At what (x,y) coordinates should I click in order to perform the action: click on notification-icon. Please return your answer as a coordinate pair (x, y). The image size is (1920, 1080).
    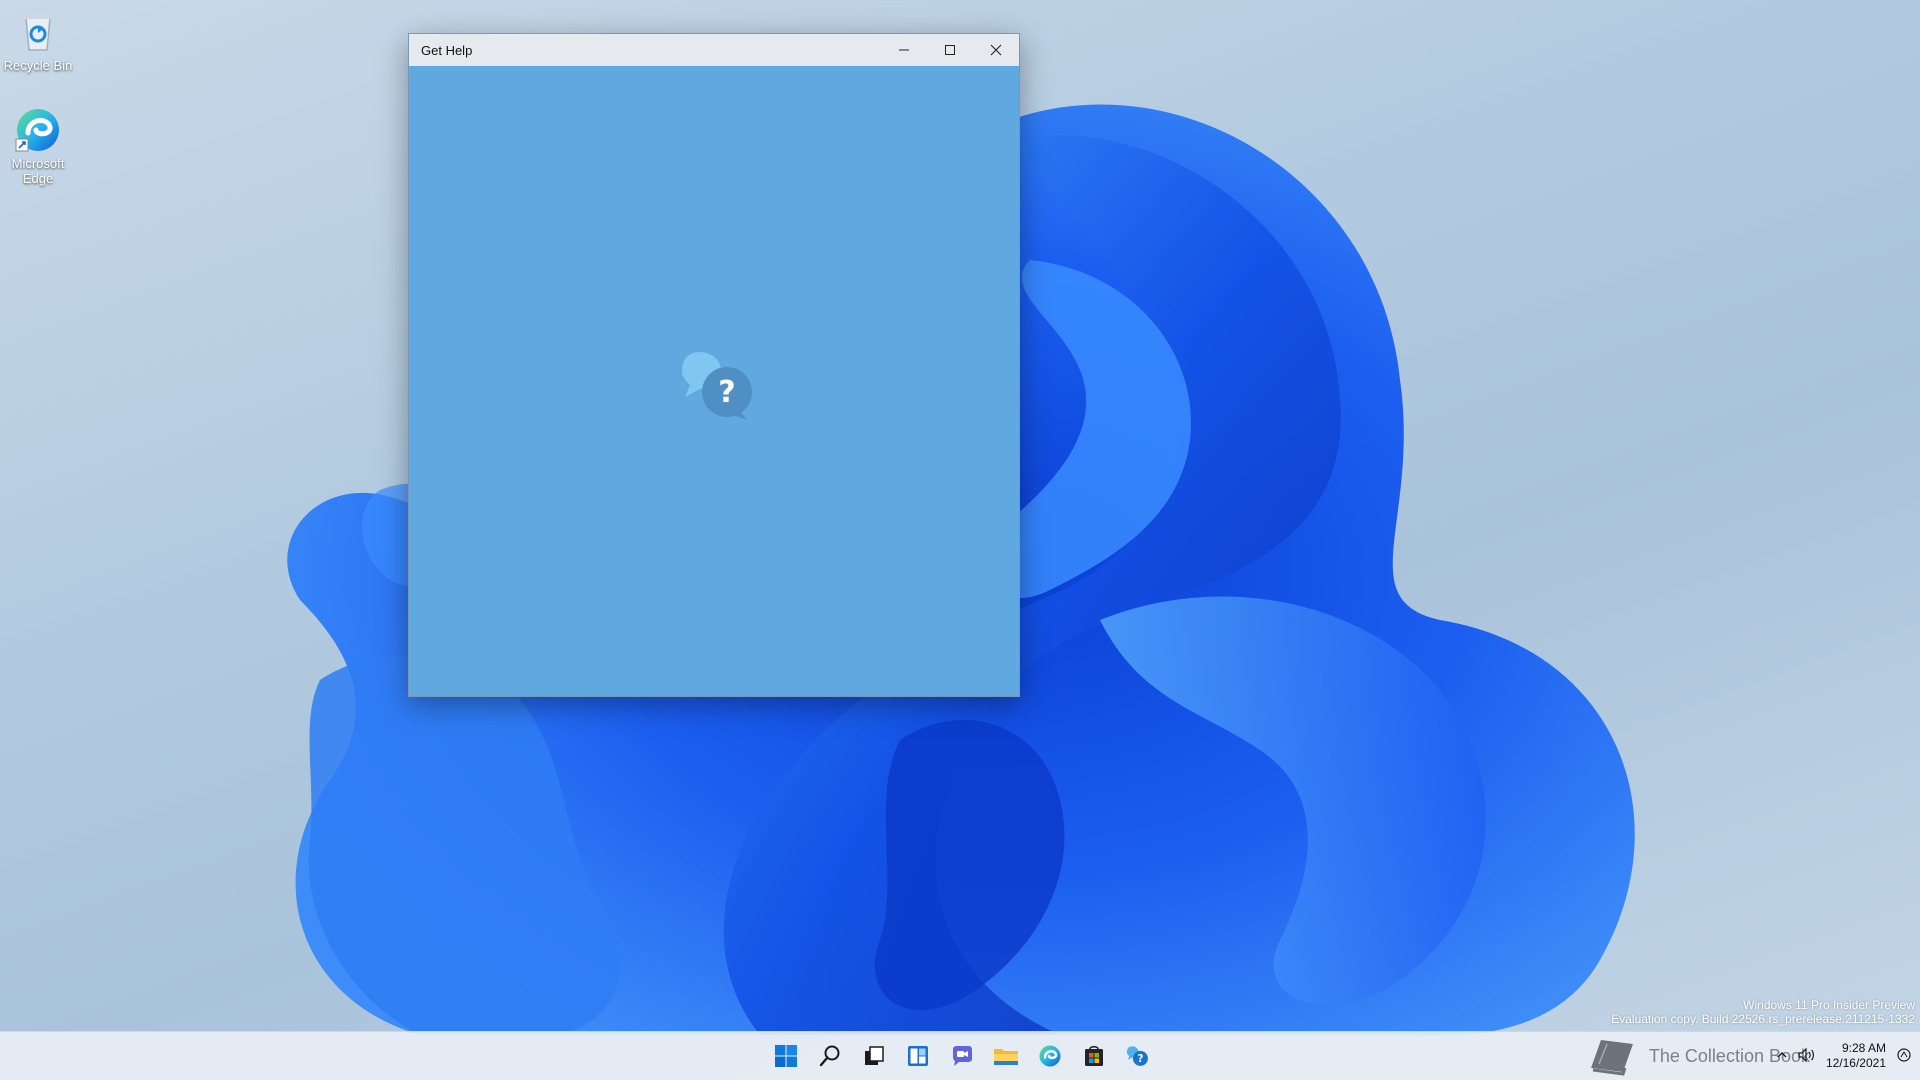
    Looking at the image, I should click on (1904, 1054).